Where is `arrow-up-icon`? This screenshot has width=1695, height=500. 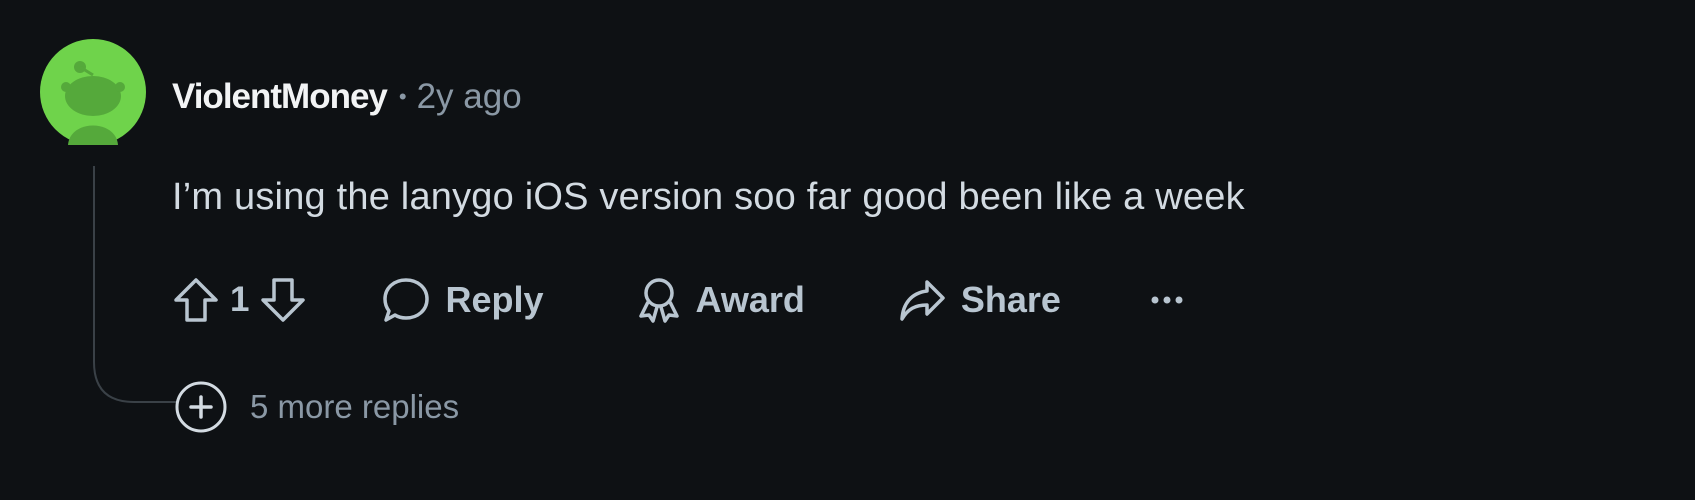
arrow-up-icon is located at coordinates (196, 300).